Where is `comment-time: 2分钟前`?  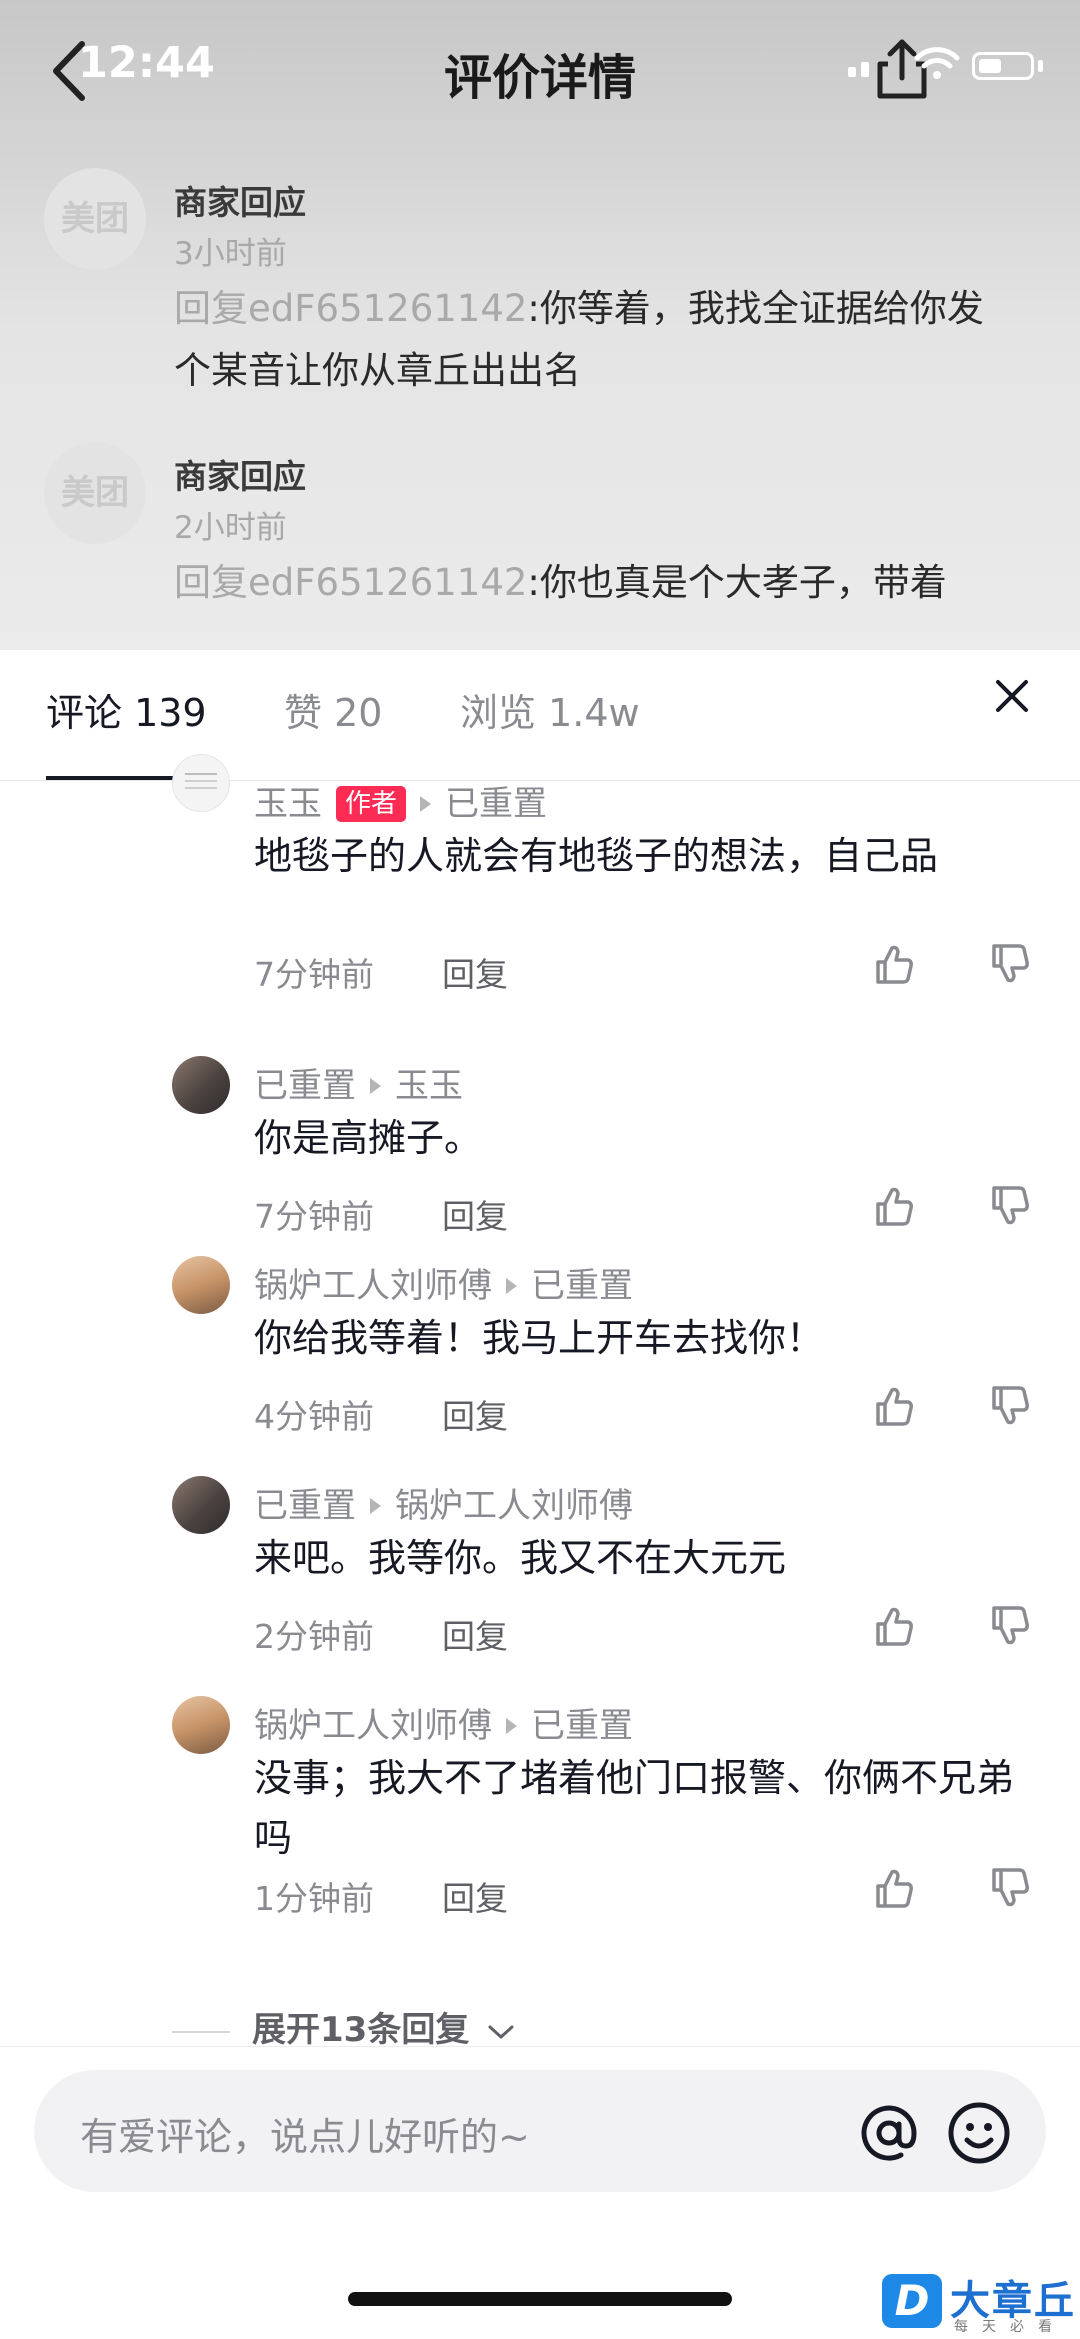
comment-time: 2分钟前 is located at coordinates (314, 1636).